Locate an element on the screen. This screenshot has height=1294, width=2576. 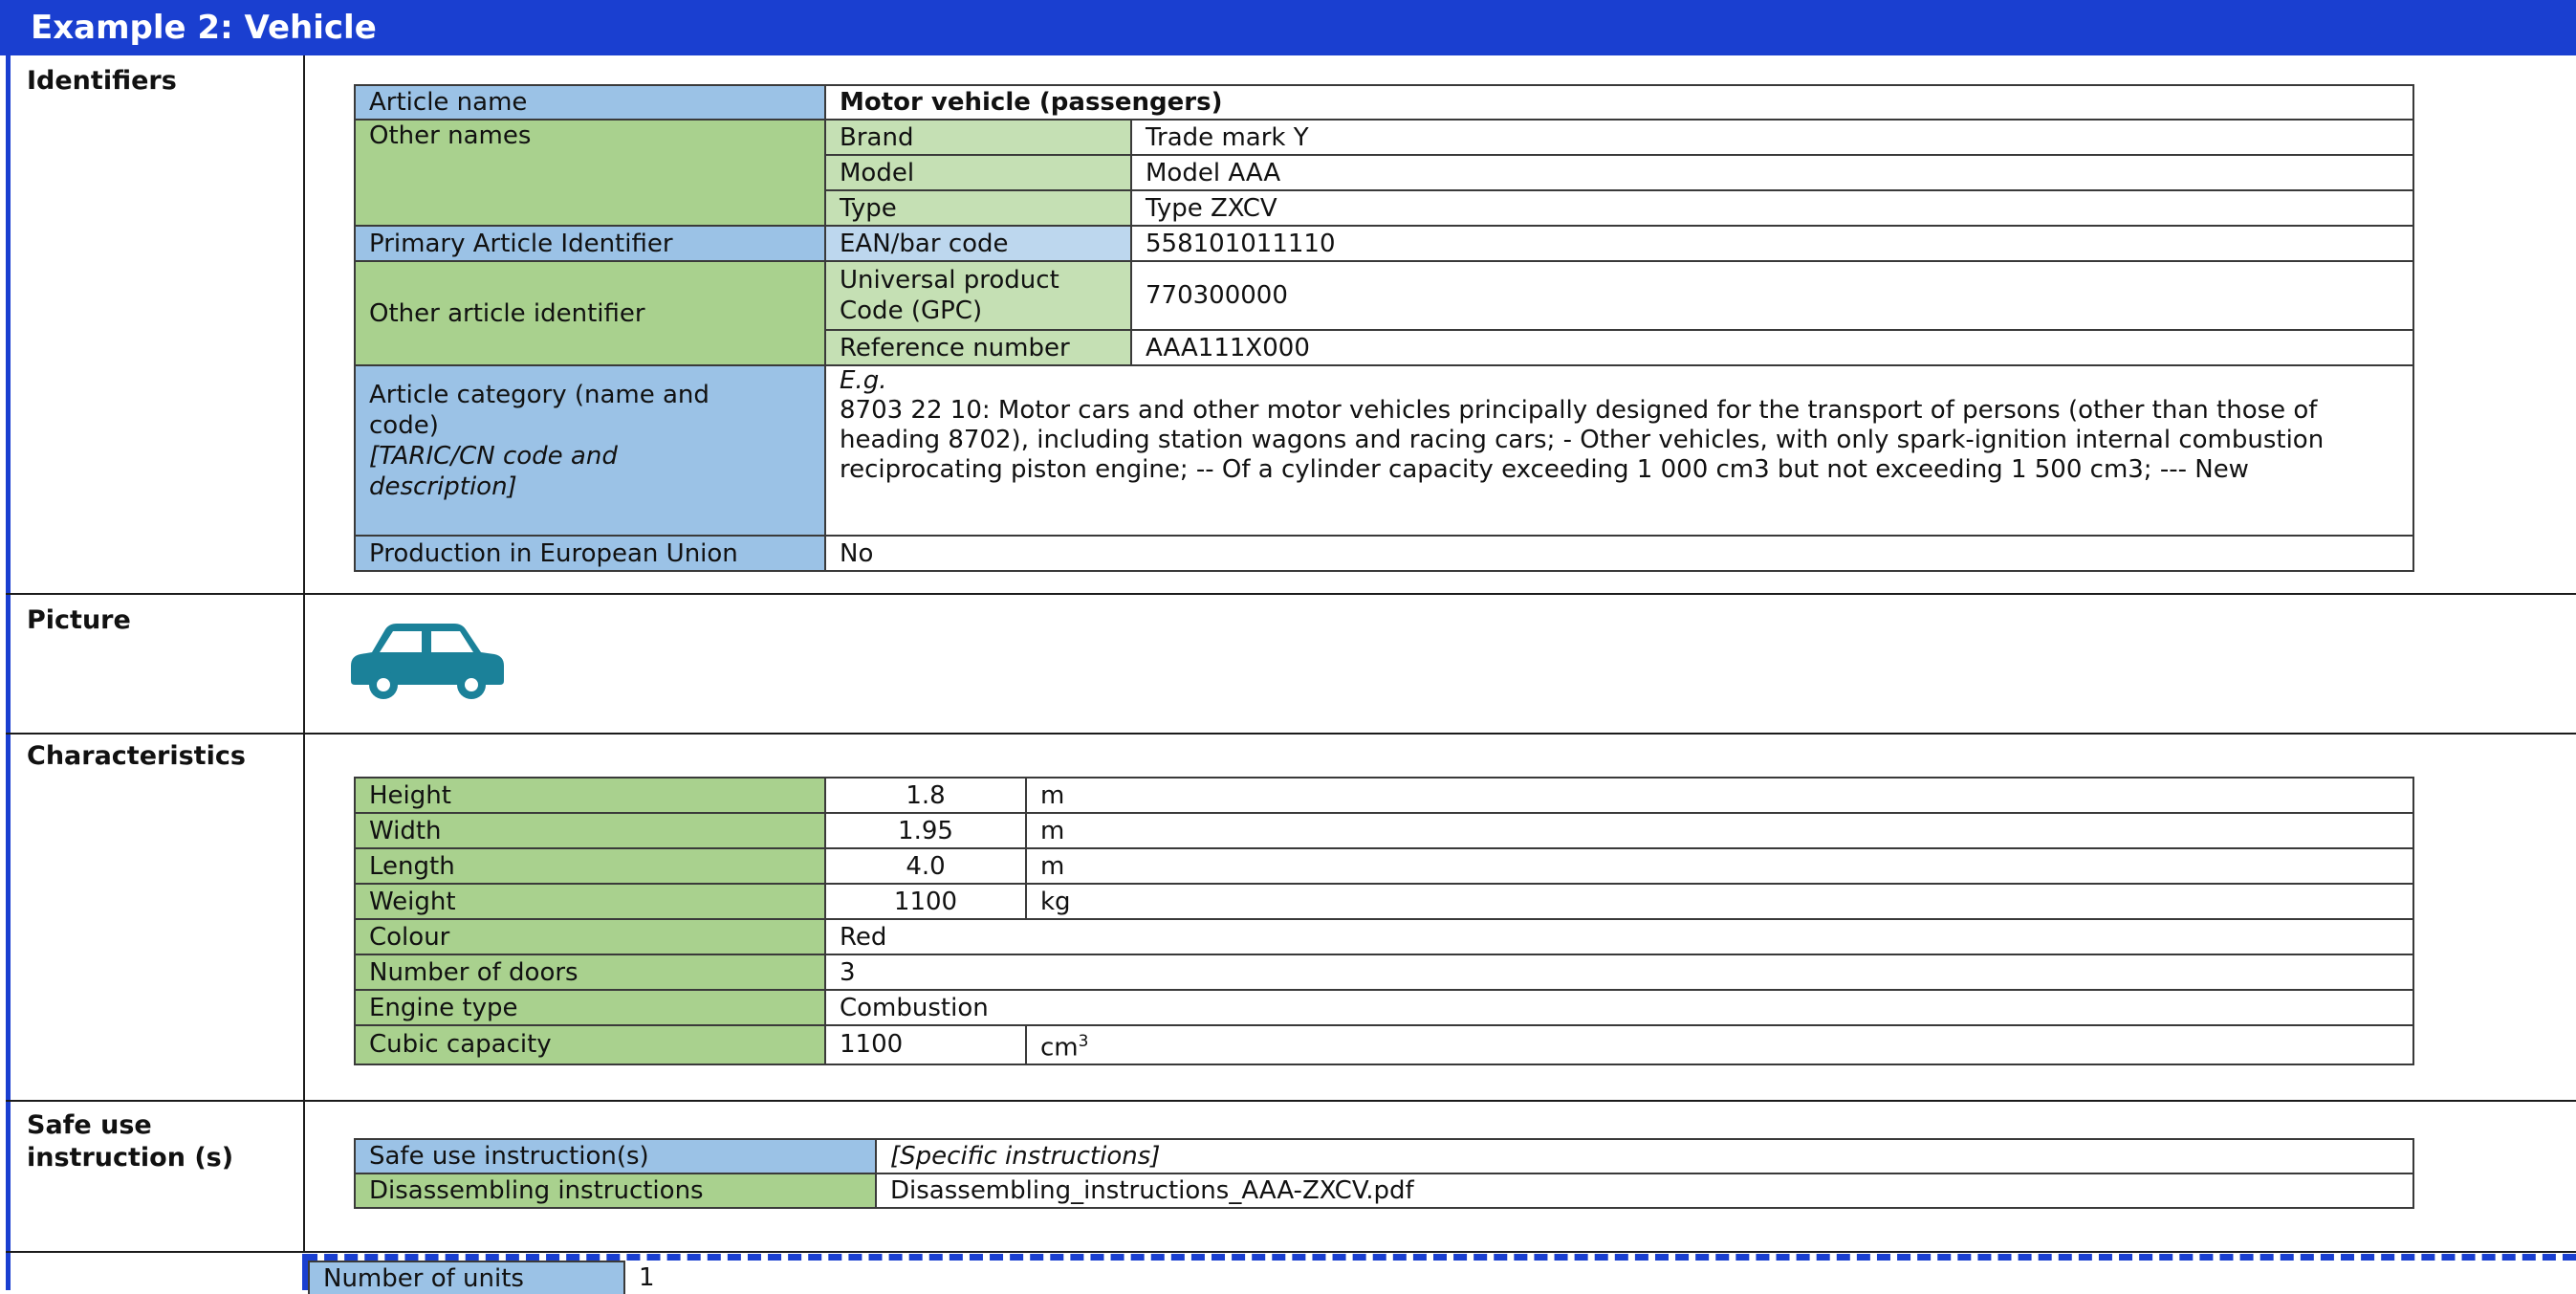
model-value: Model AAA is located at coordinates (1772, 173).